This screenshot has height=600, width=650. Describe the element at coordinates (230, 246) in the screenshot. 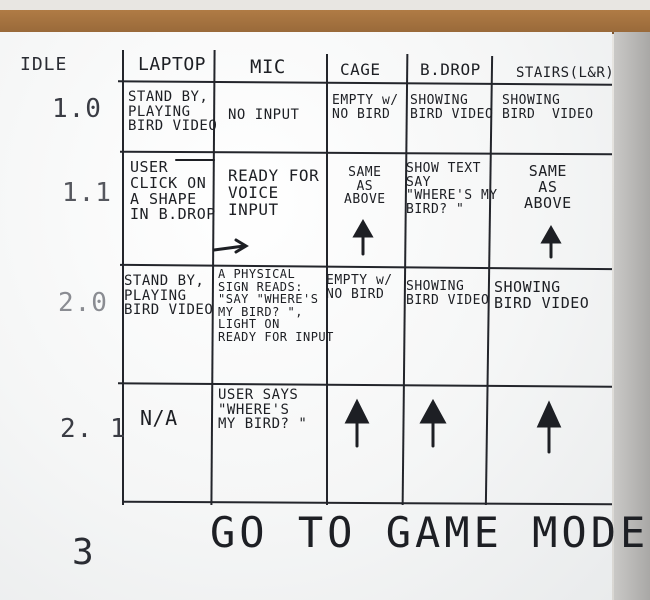

I see `right-arrow-icon` at that location.